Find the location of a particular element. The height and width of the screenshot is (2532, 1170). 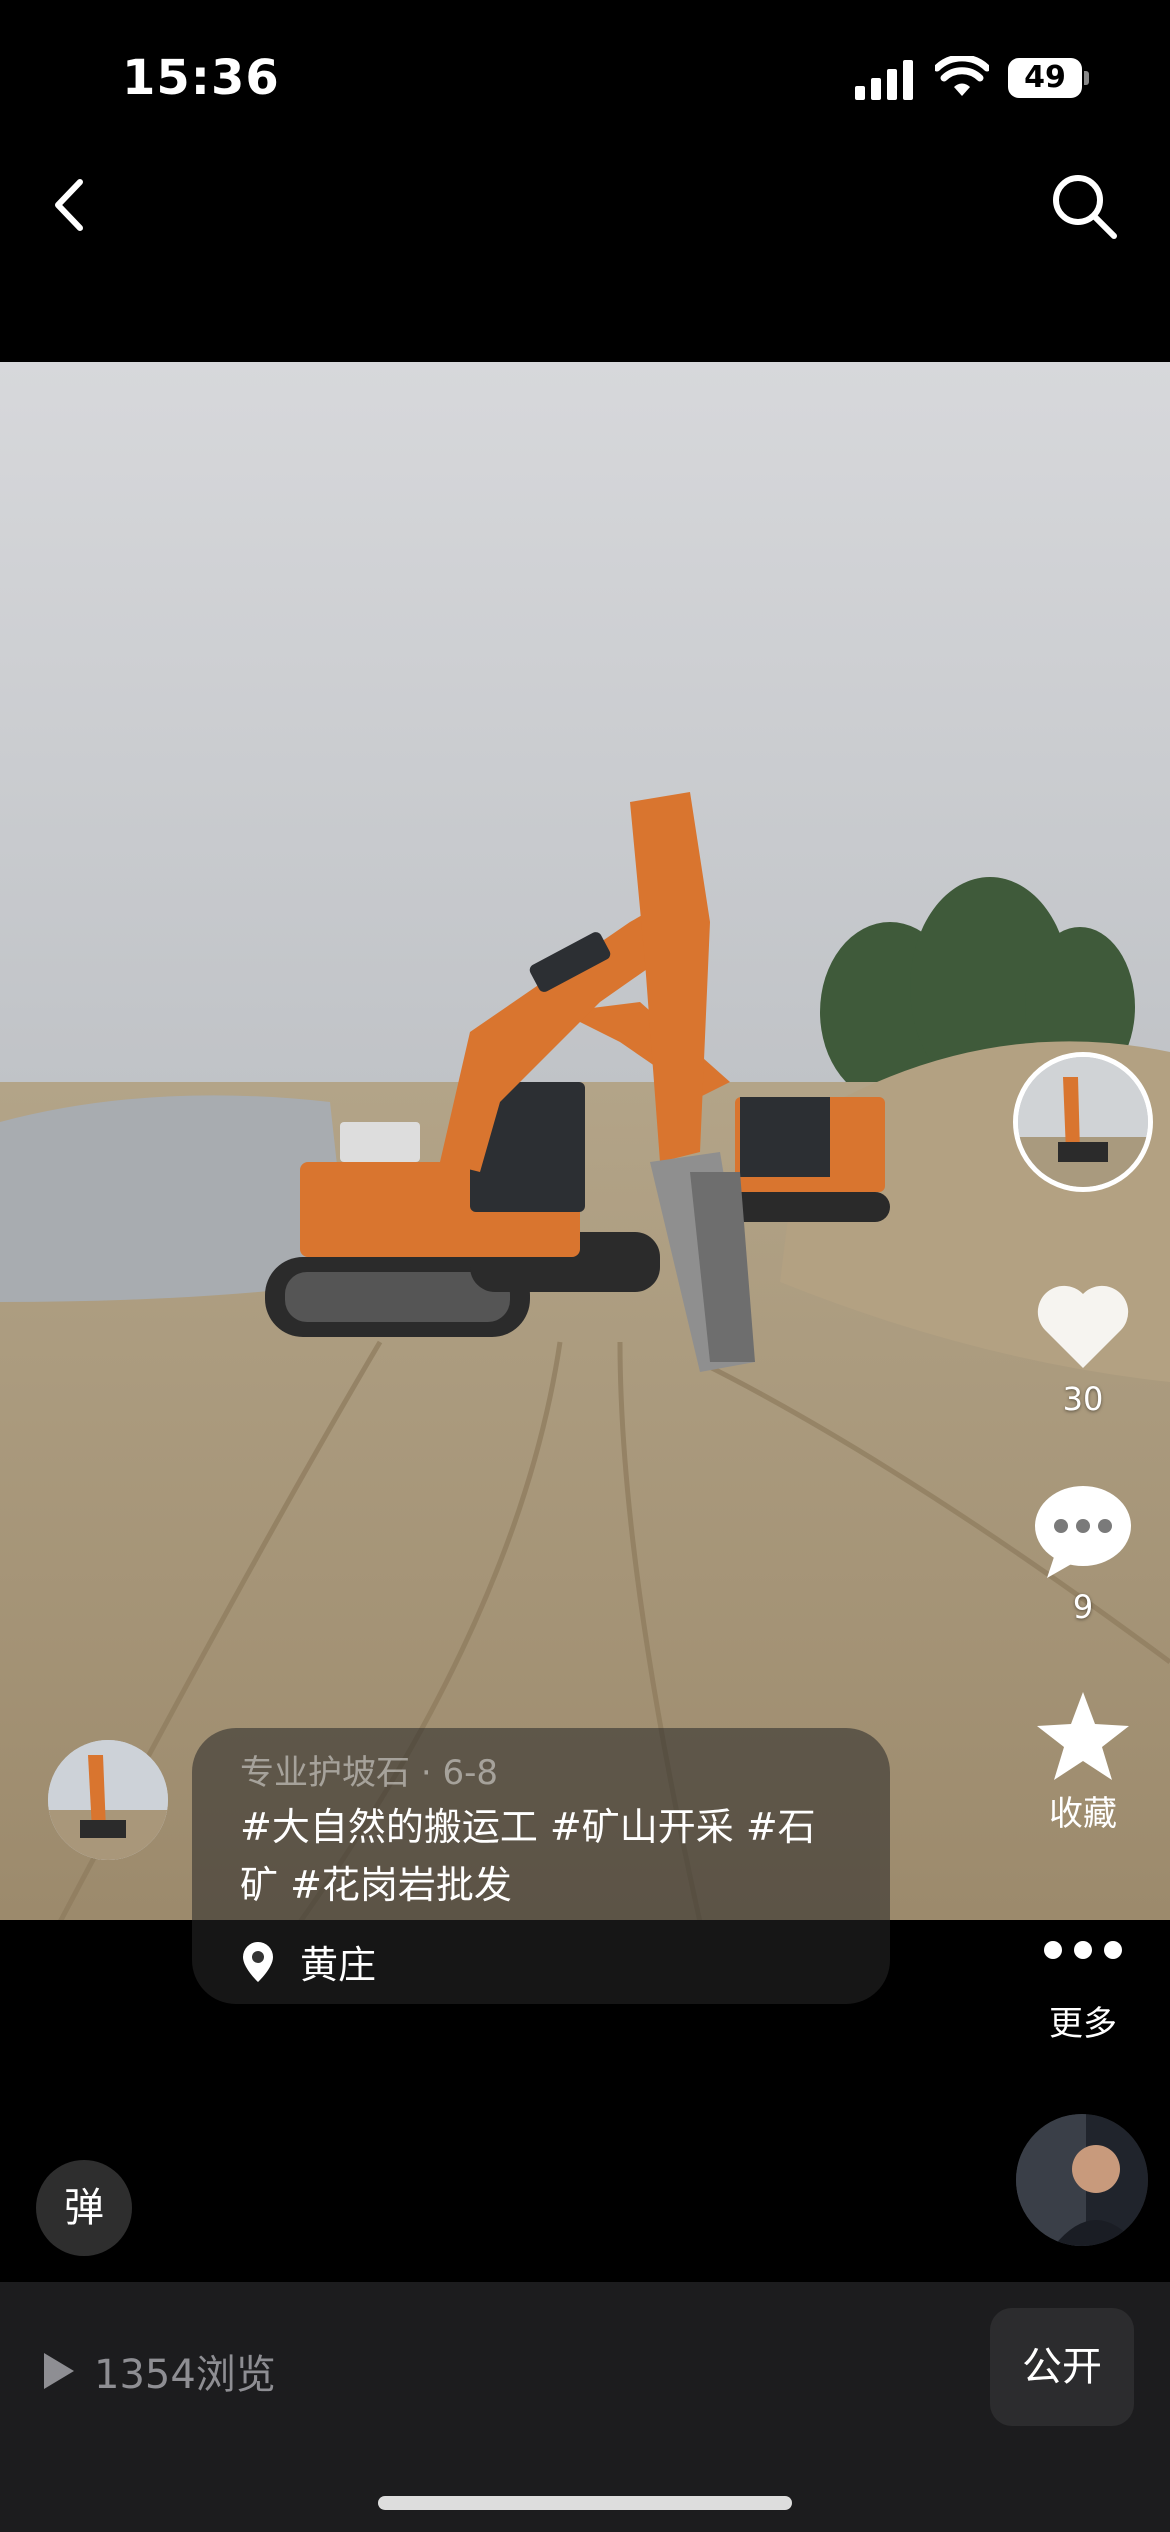

author-avatar-image is located at coordinates (108, 1800).